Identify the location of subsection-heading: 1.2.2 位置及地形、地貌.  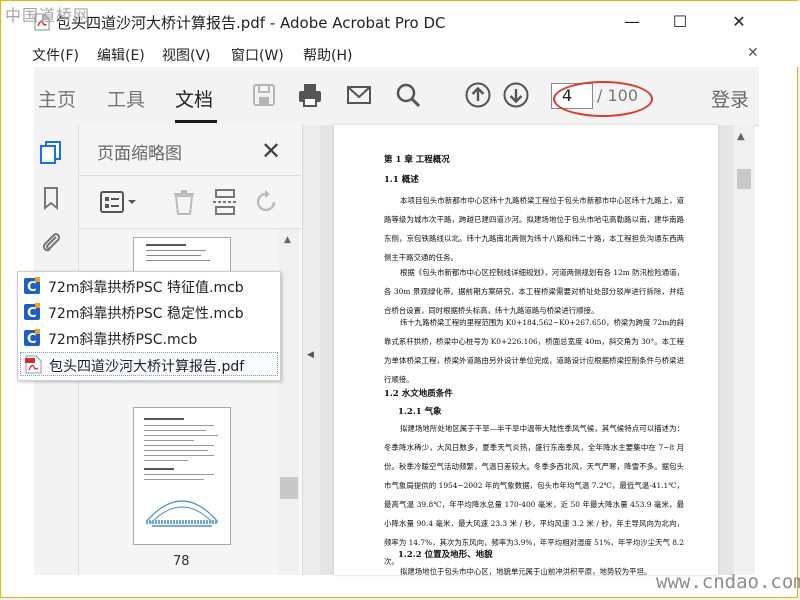
(445, 555).